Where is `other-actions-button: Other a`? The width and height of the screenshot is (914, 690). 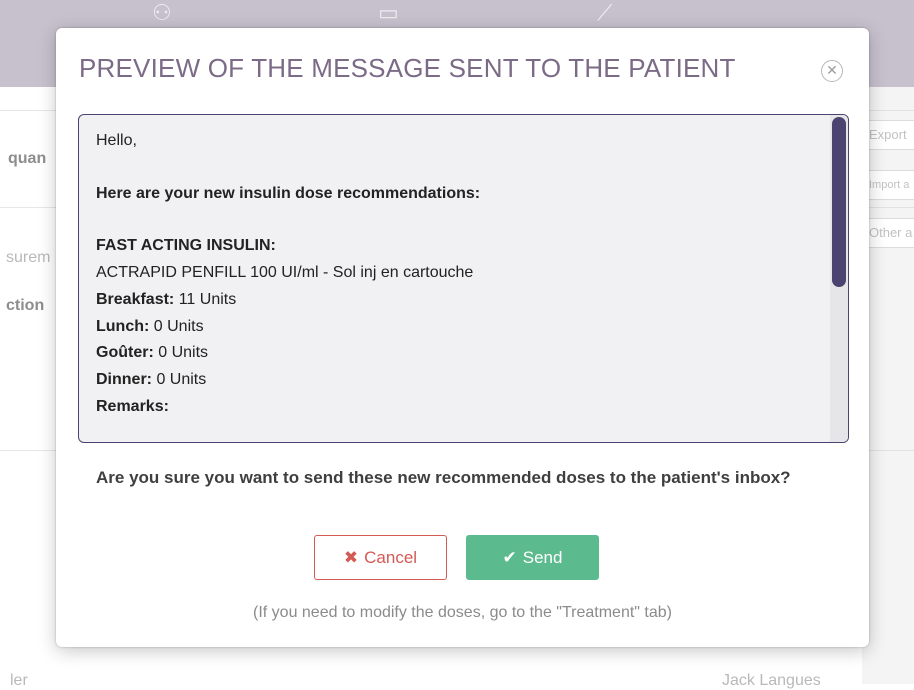
other-actions-button: Other a is located at coordinates (888, 233).